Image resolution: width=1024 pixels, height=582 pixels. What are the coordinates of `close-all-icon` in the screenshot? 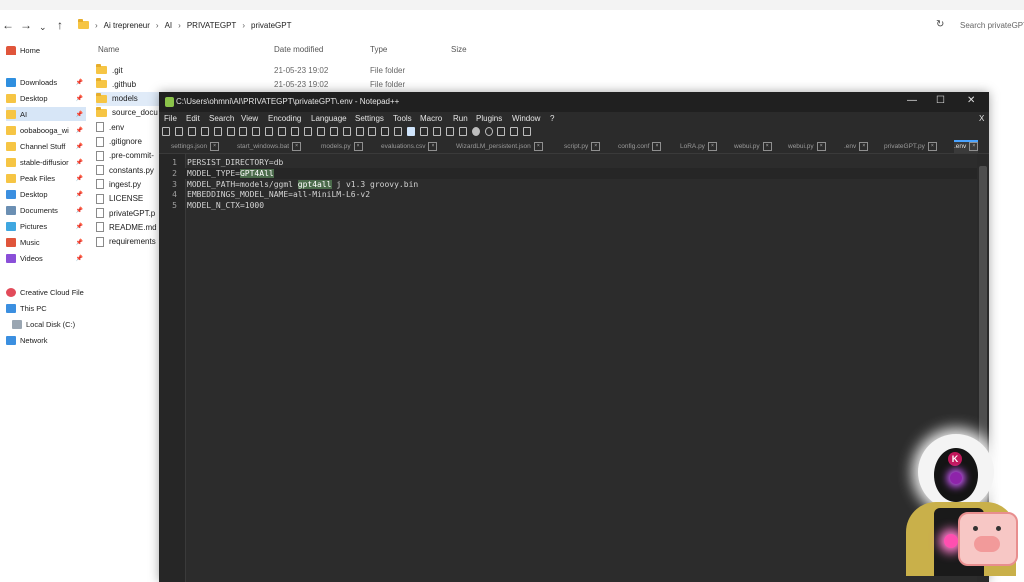 It's located at (230, 131).